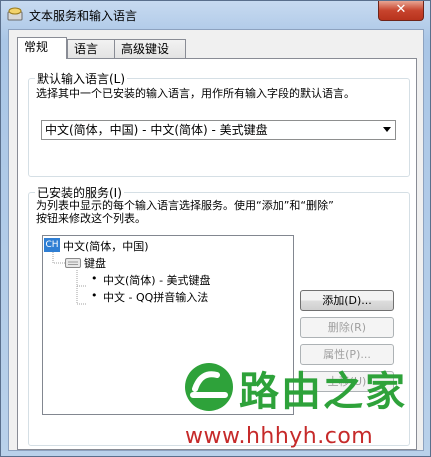 The width and height of the screenshot is (431, 457). I want to click on watermark-logo: 路由之家, so click(303, 388).